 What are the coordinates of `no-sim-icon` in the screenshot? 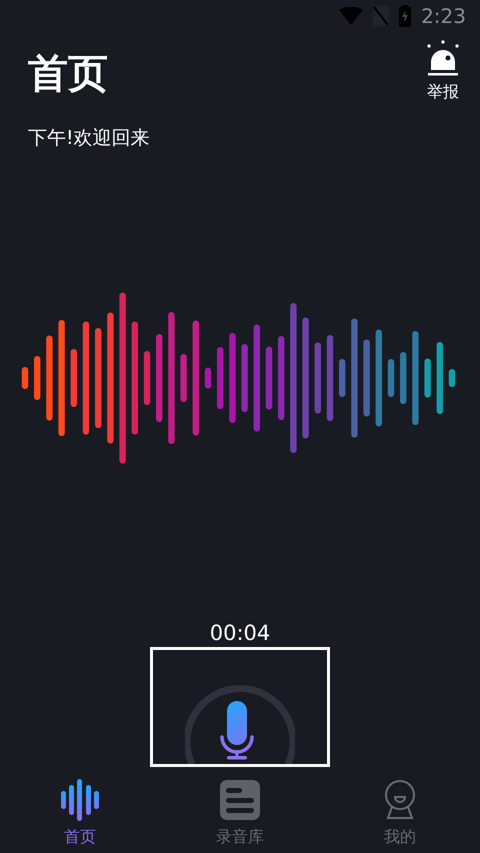 It's located at (381, 16).